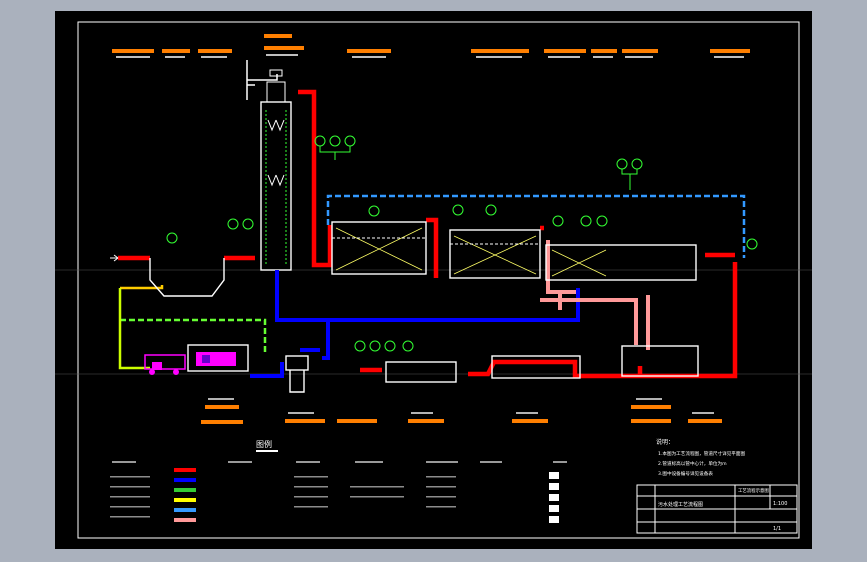  What do you see at coordinates (753, 490) in the screenshot?
I see `title-block-project: 工艺流程示意图` at bounding box center [753, 490].